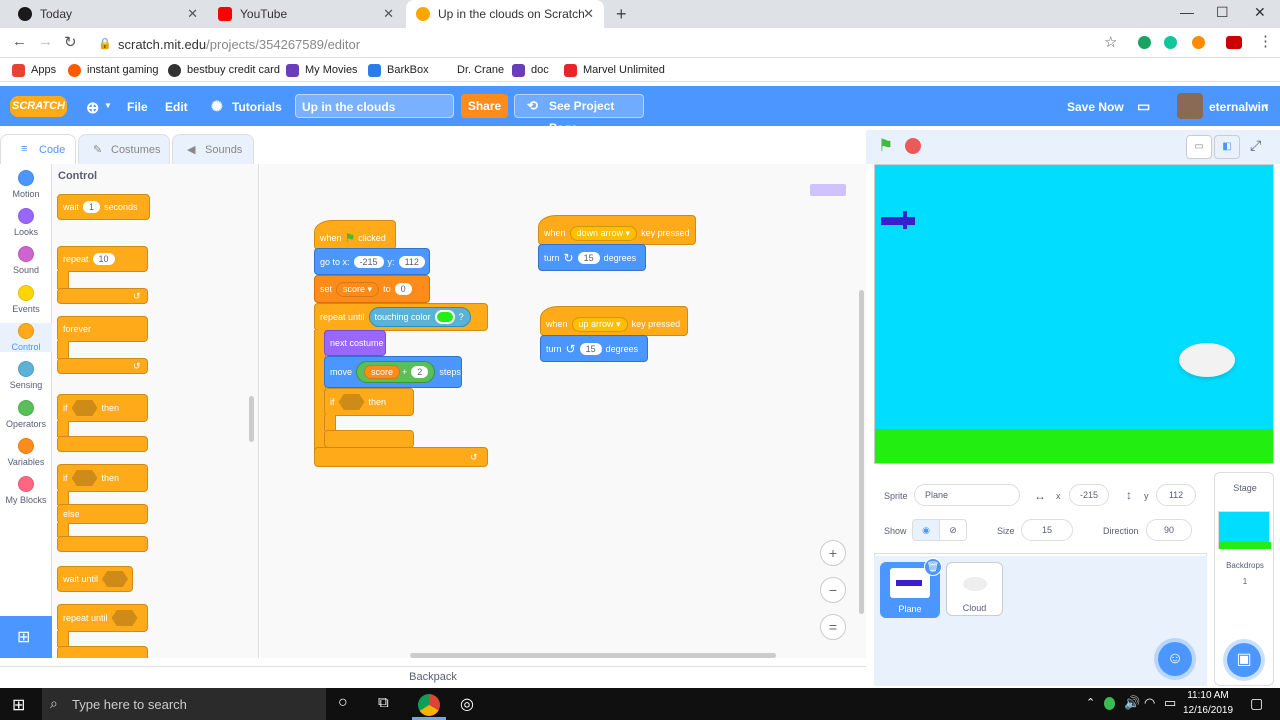 This screenshot has width=1280, height=720. What do you see at coordinates (1089, 495) in the screenshot?
I see `x-input: -215` at bounding box center [1089, 495].